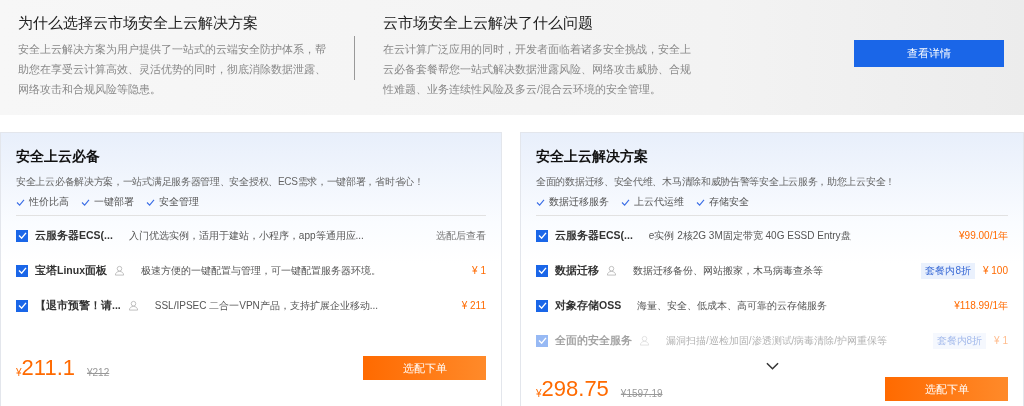  I want to click on feature-label: 存储安全, so click(729, 202).